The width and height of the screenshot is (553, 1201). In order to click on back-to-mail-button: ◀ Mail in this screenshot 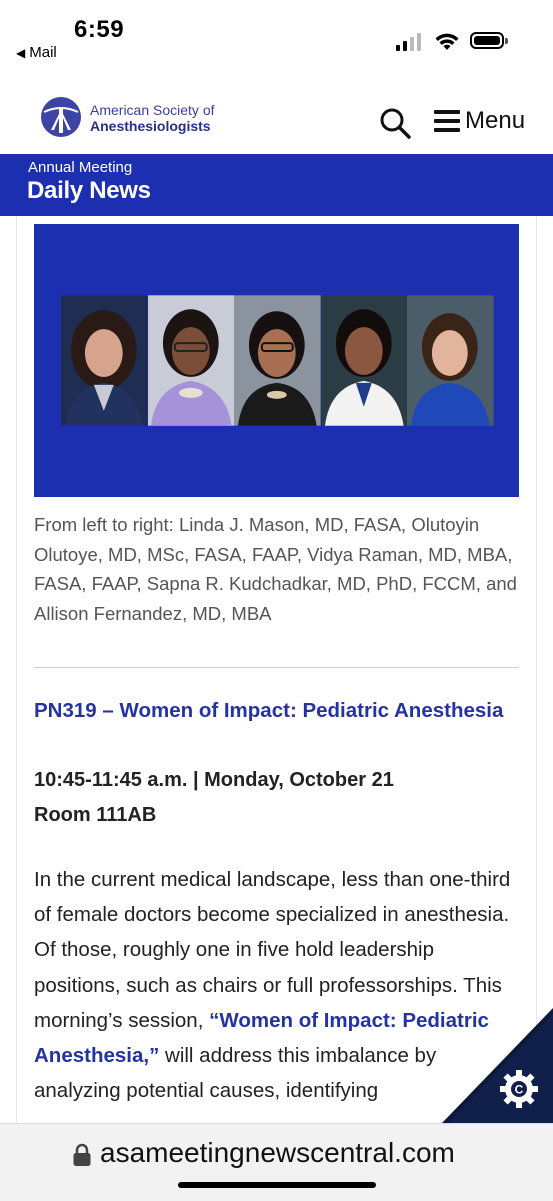, I will do `click(36, 52)`.